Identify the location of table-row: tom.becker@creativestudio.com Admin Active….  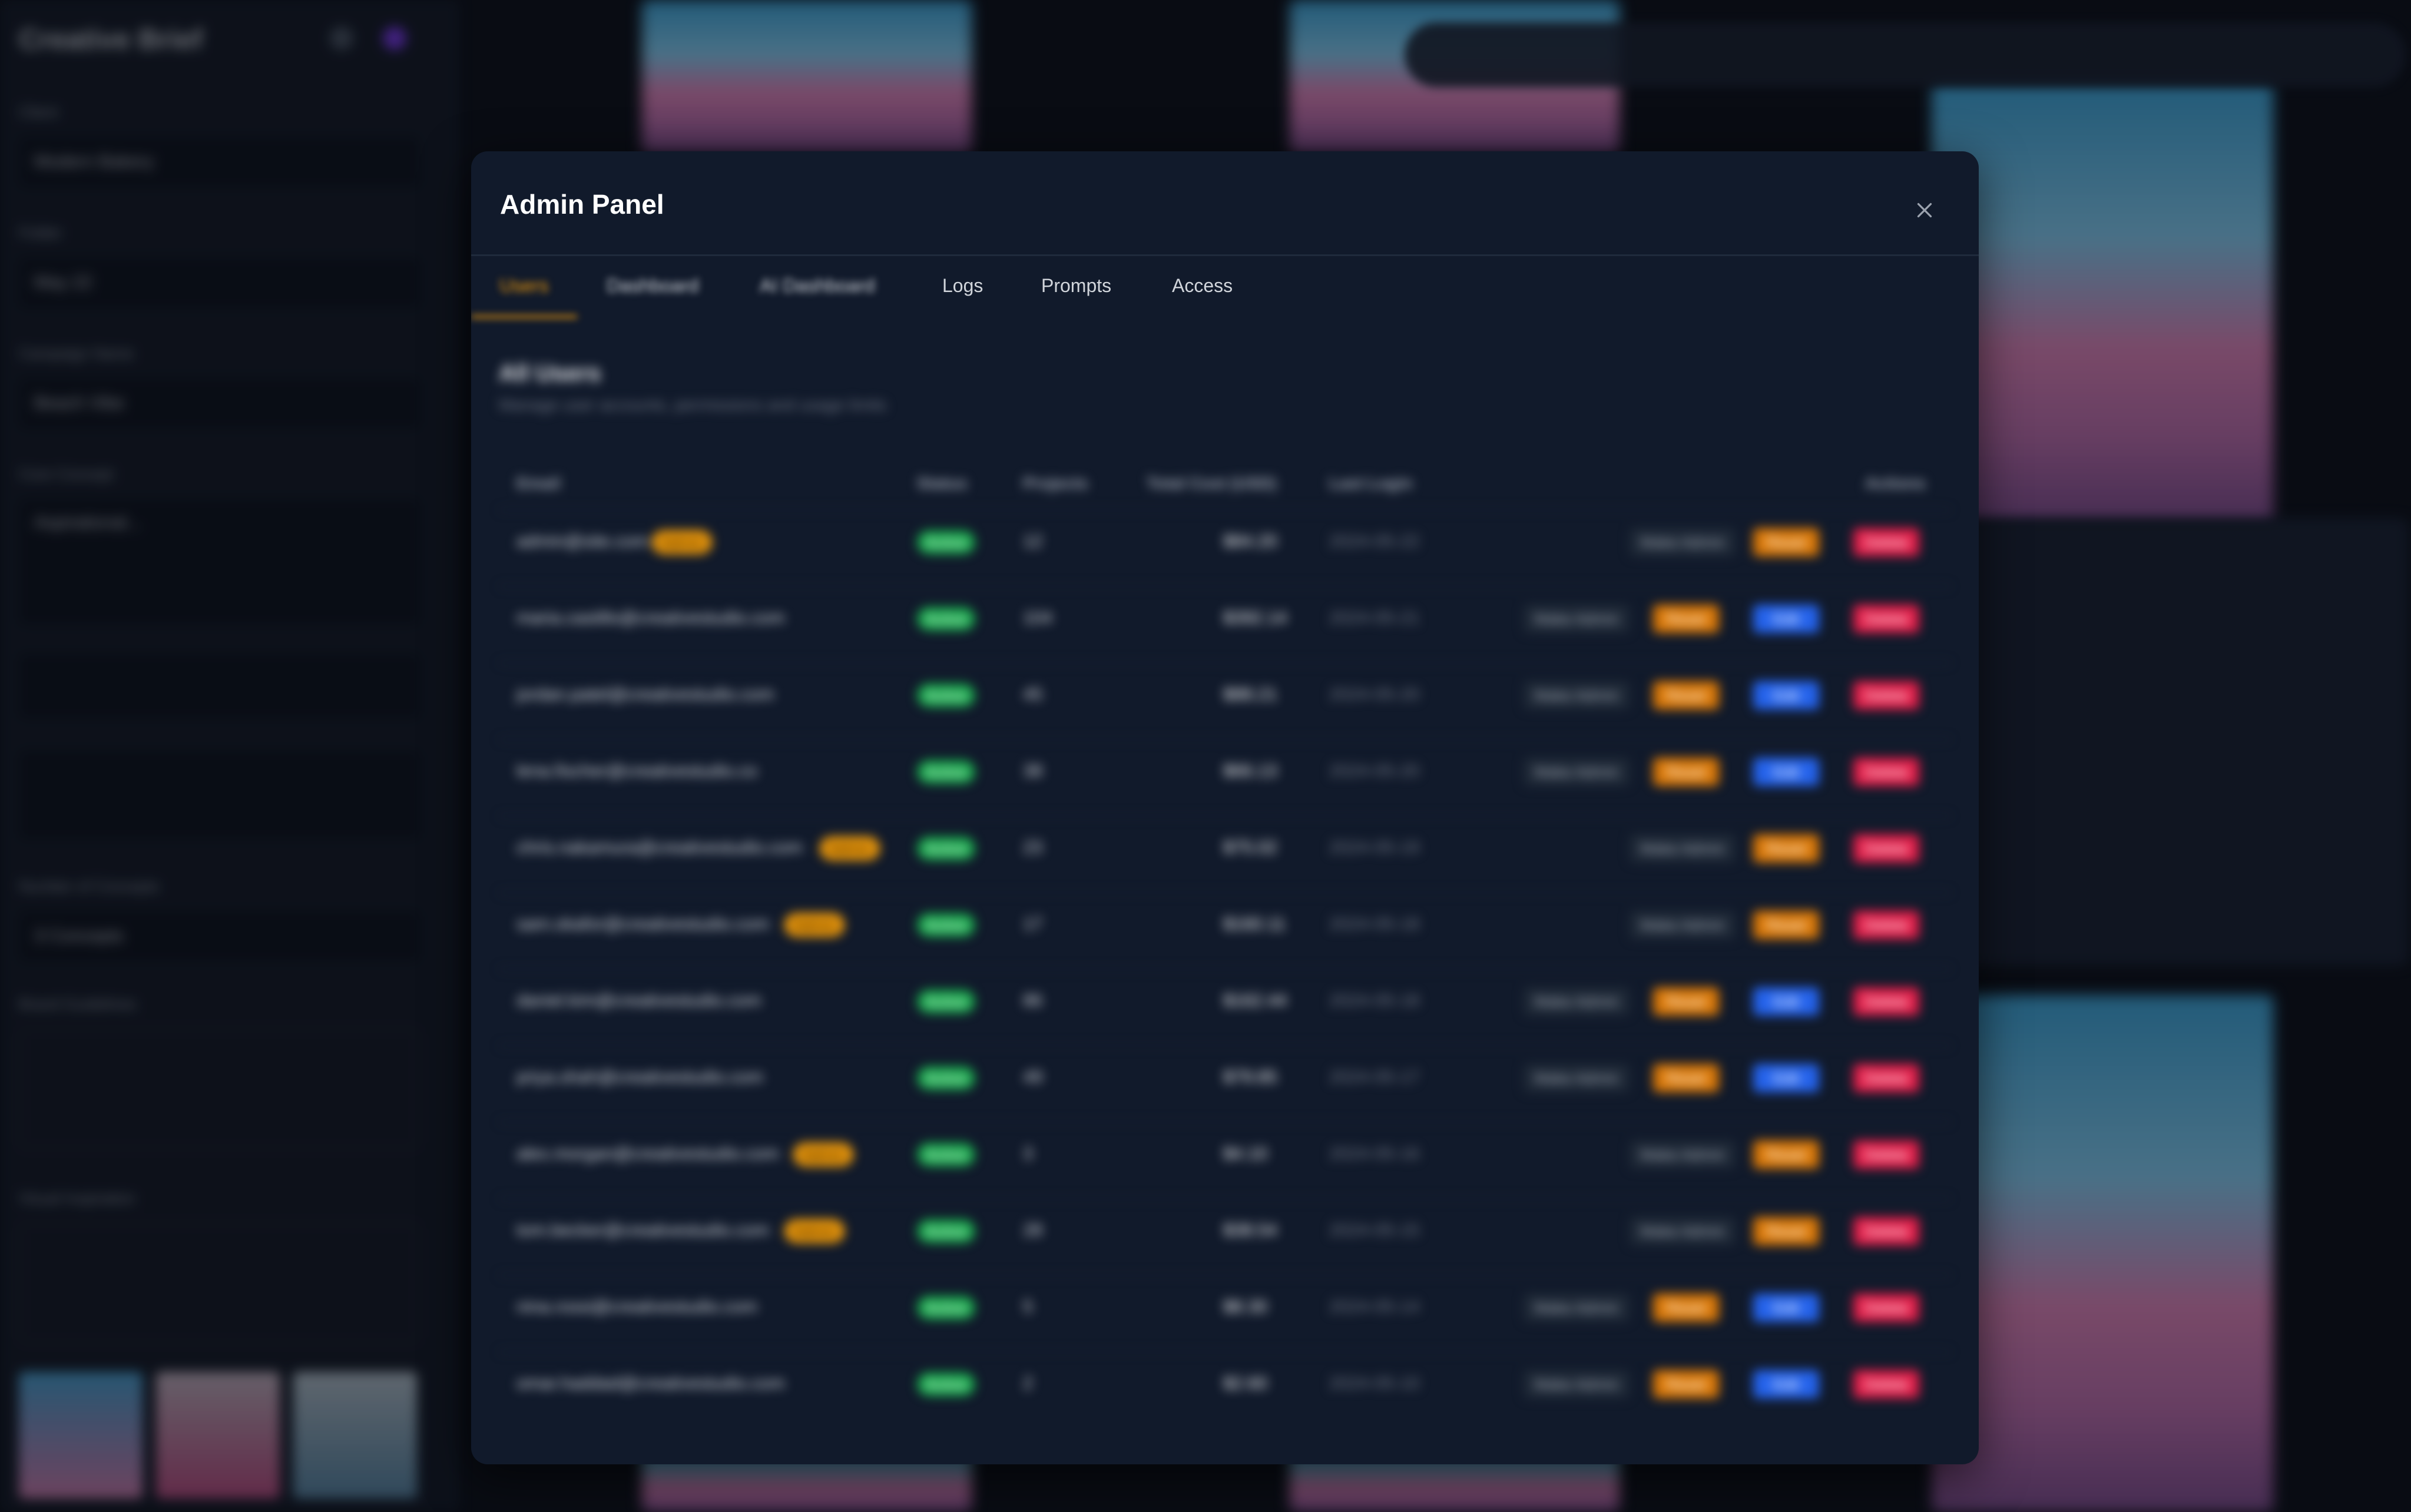
(1225, 1234).